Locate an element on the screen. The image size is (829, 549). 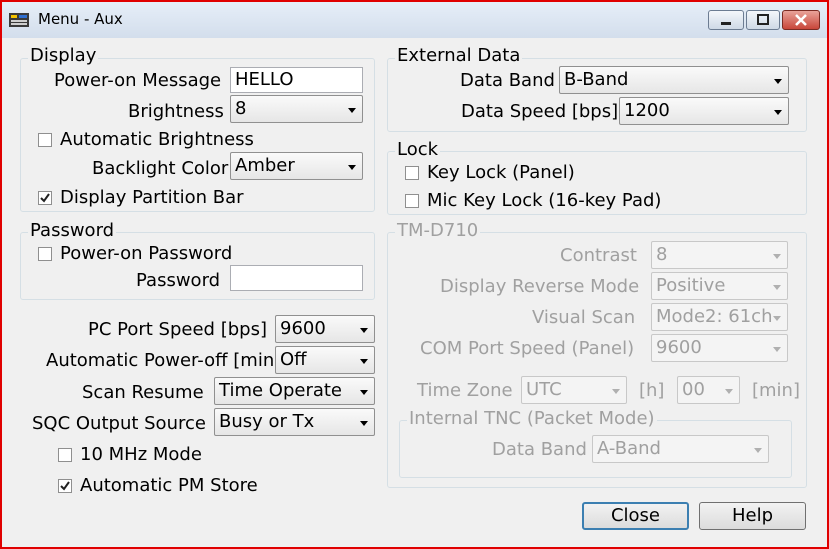
auto-pm-store-label: Automatic PM Store is located at coordinates (169, 485).